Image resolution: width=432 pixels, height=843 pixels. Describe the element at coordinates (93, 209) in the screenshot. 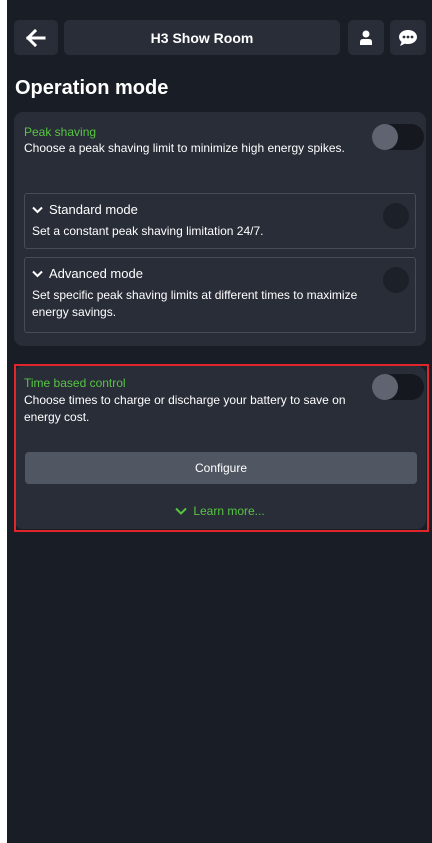

I see `standard-mode-title: Standard mode` at that location.